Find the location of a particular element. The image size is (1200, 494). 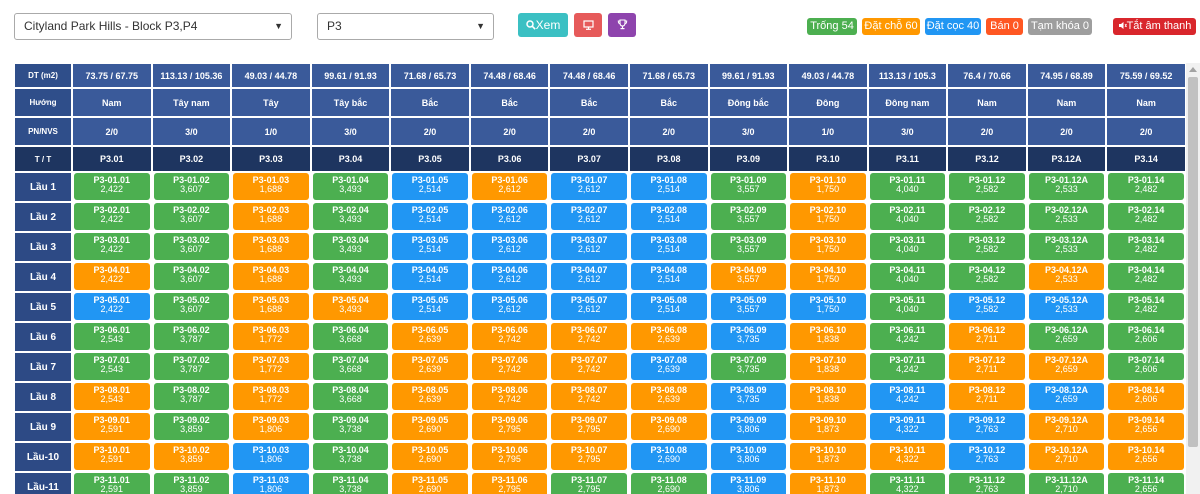

unit-button: P3-05.10 1,750 is located at coordinates (828, 306).